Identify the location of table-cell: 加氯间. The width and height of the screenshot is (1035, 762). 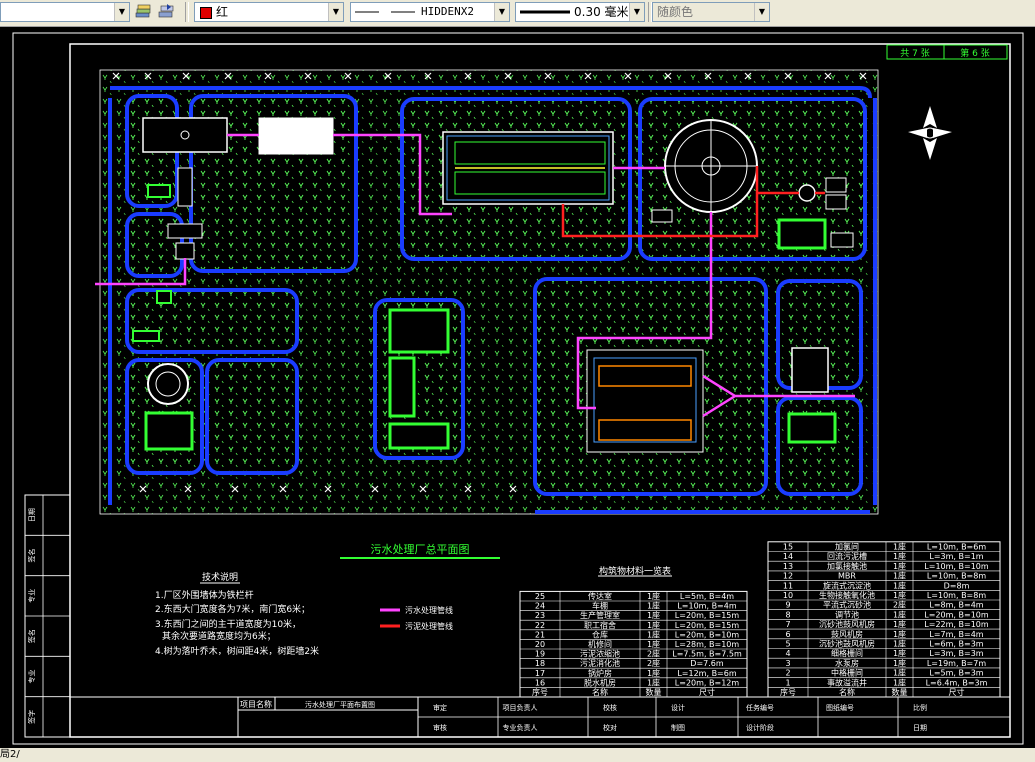
(847, 547).